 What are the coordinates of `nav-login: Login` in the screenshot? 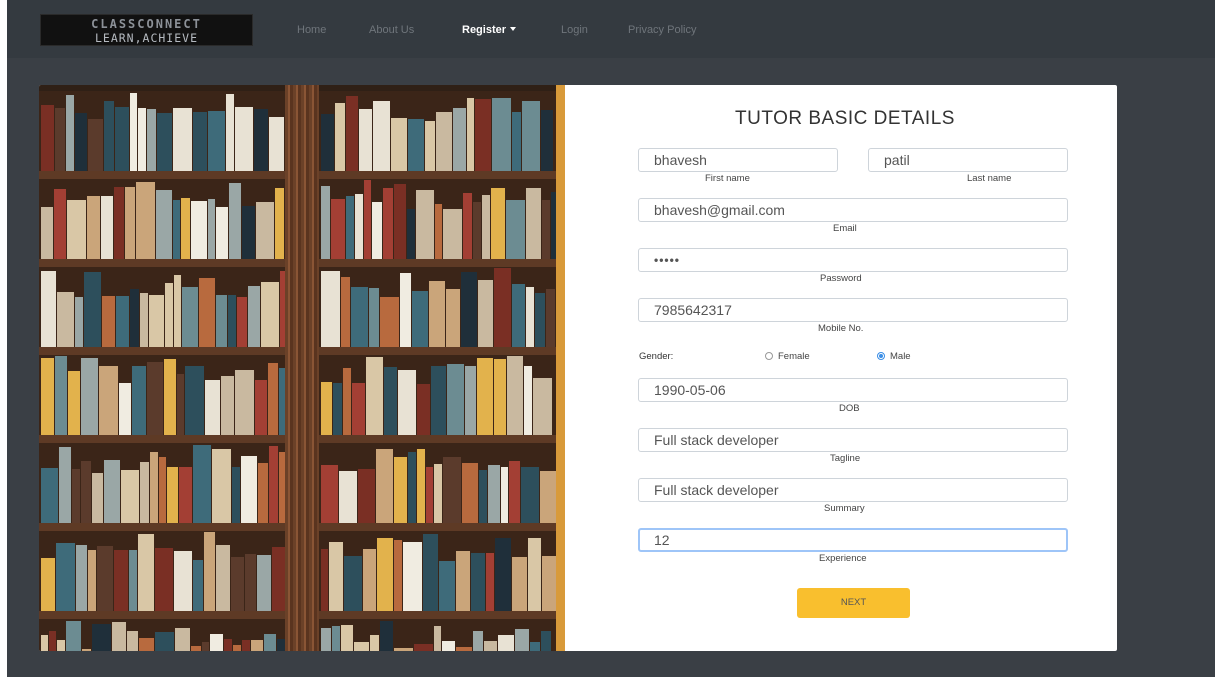 It's located at (574, 30).